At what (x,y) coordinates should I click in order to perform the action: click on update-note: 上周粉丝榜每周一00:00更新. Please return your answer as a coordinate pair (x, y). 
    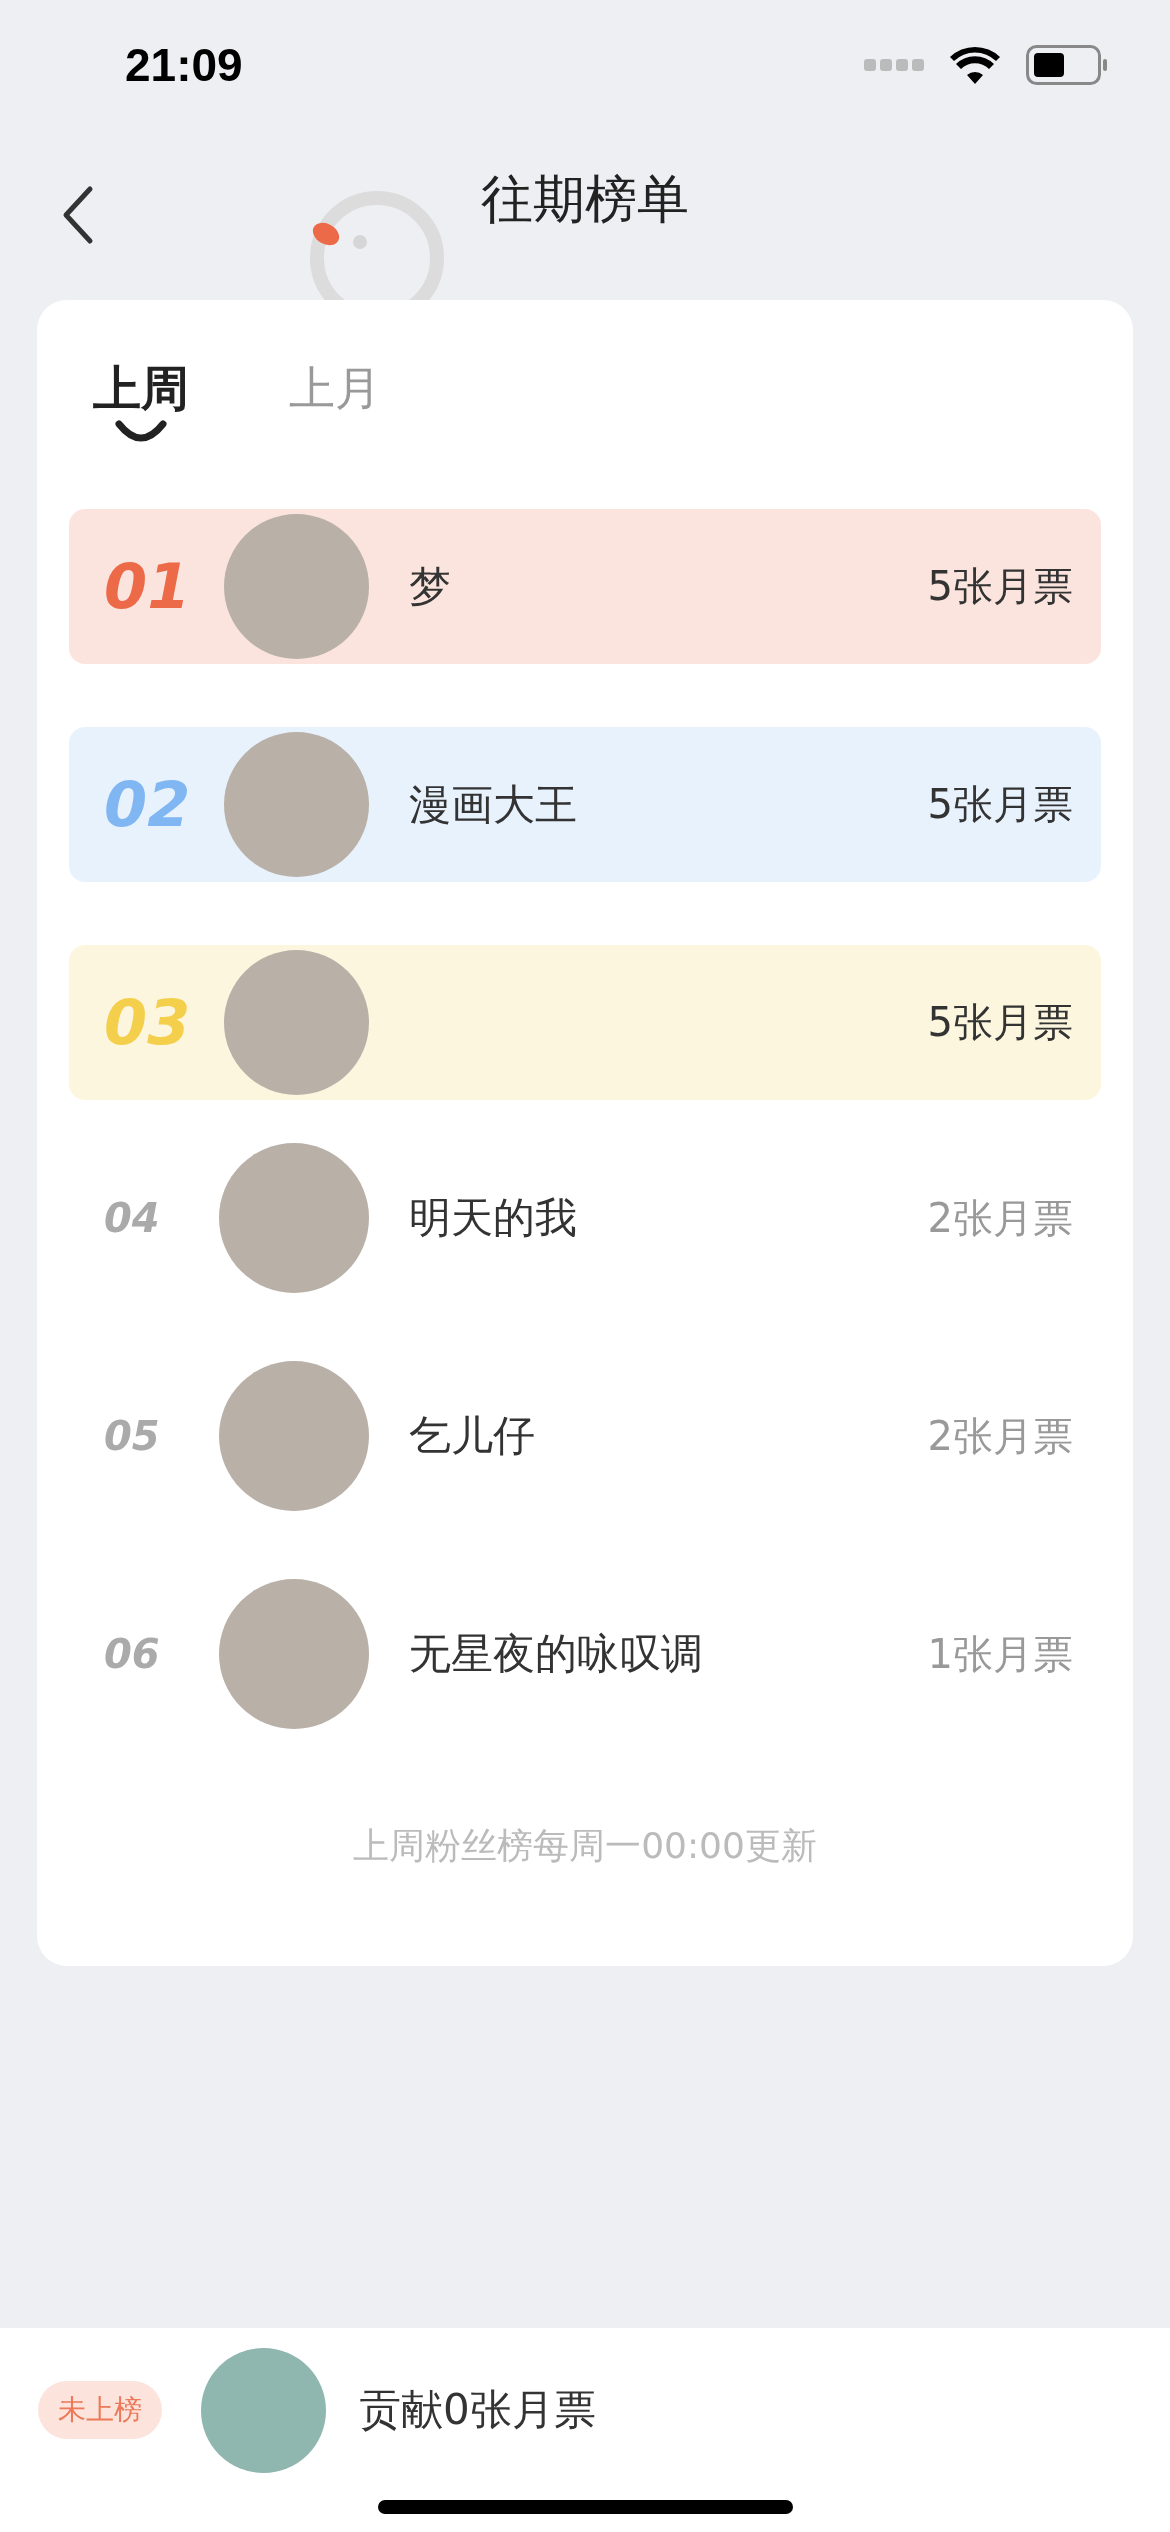
    Looking at the image, I should click on (585, 1846).